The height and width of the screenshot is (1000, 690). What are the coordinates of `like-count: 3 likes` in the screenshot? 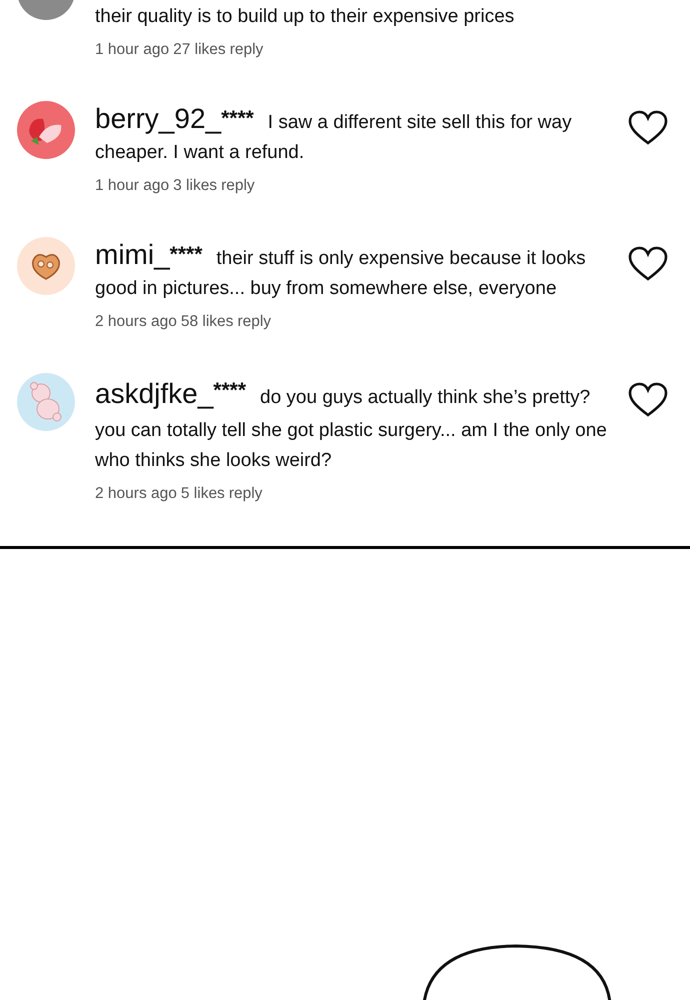 It's located at (195, 186).